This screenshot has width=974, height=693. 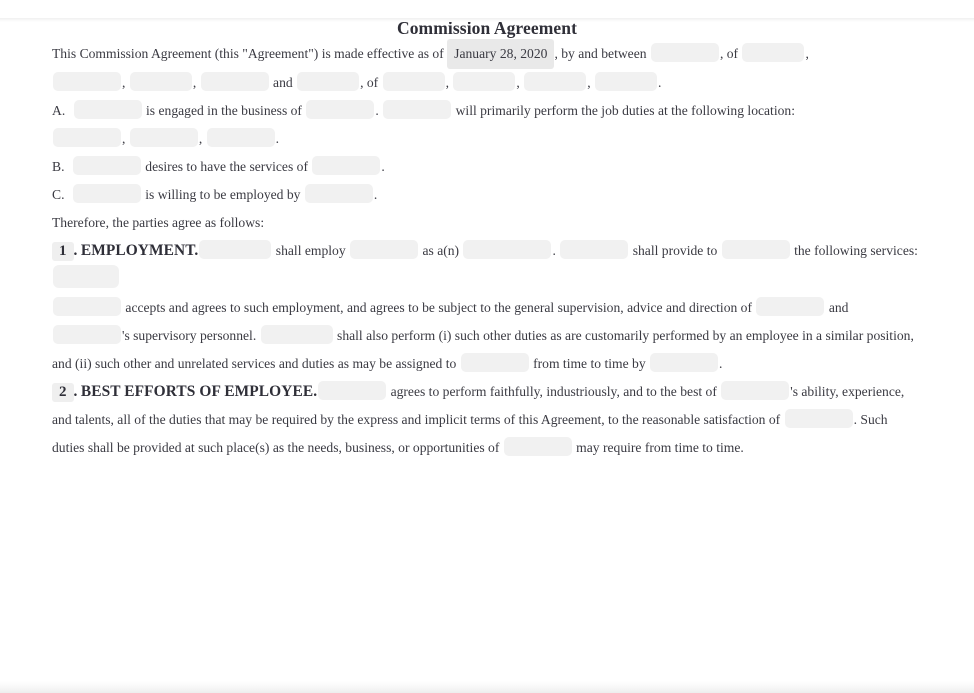 What do you see at coordinates (721, 363) in the screenshot?
I see `section-1-text-11: .` at bounding box center [721, 363].